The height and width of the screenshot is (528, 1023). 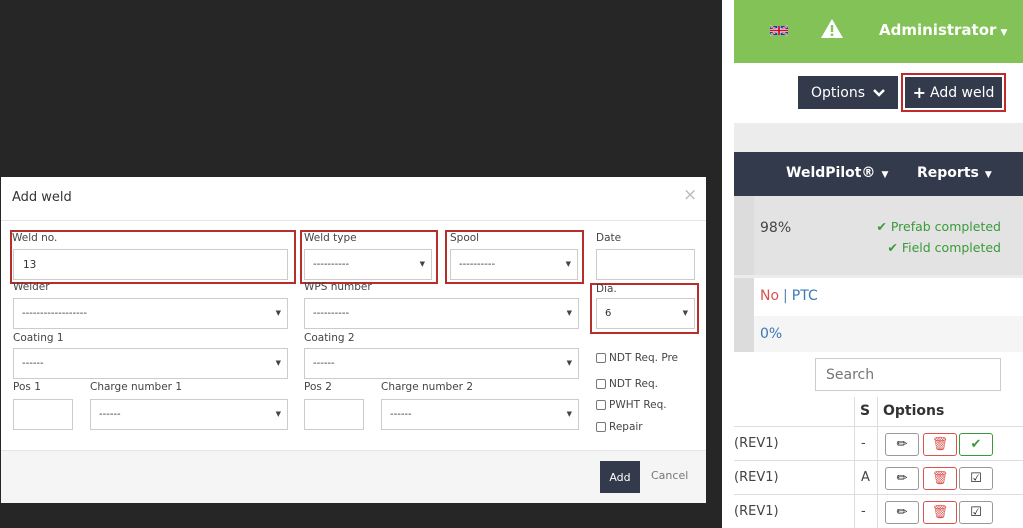 What do you see at coordinates (669, 475) in the screenshot?
I see `cancel-button: Cancel` at bounding box center [669, 475].